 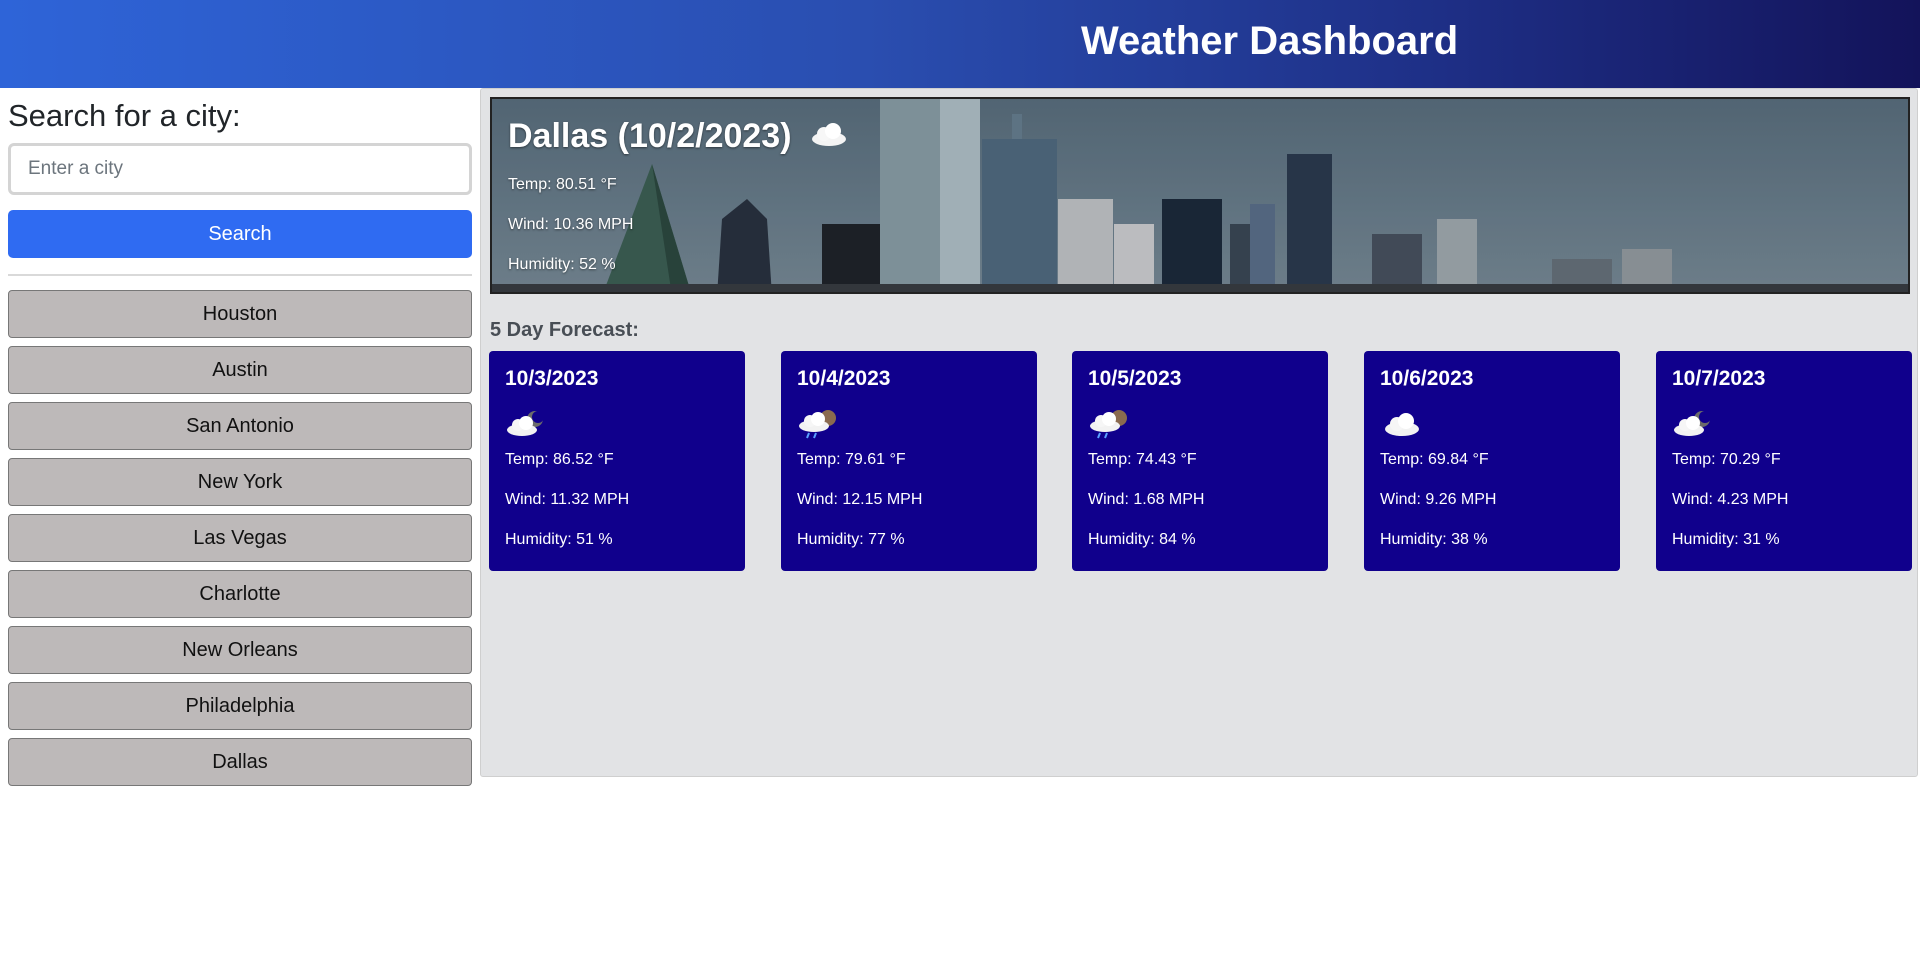 I want to click on forecast-wind: Wind: 1.68 MPH, so click(x=1146, y=499).